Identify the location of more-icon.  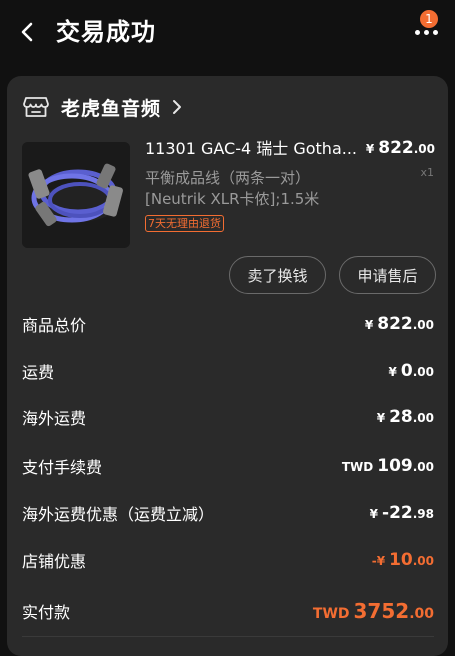
(426, 32).